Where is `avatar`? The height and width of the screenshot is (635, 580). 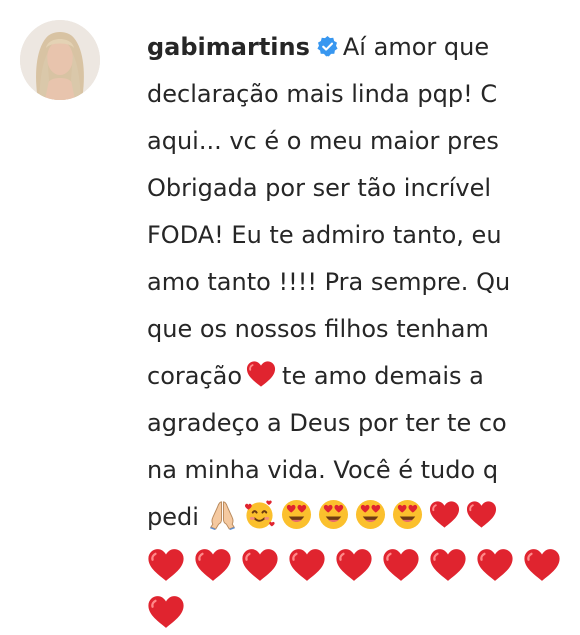 avatar is located at coordinates (60, 60).